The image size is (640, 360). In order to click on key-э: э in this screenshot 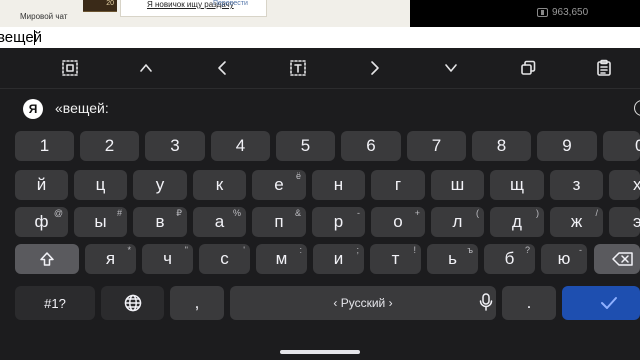, I will do `click(624, 222)`.